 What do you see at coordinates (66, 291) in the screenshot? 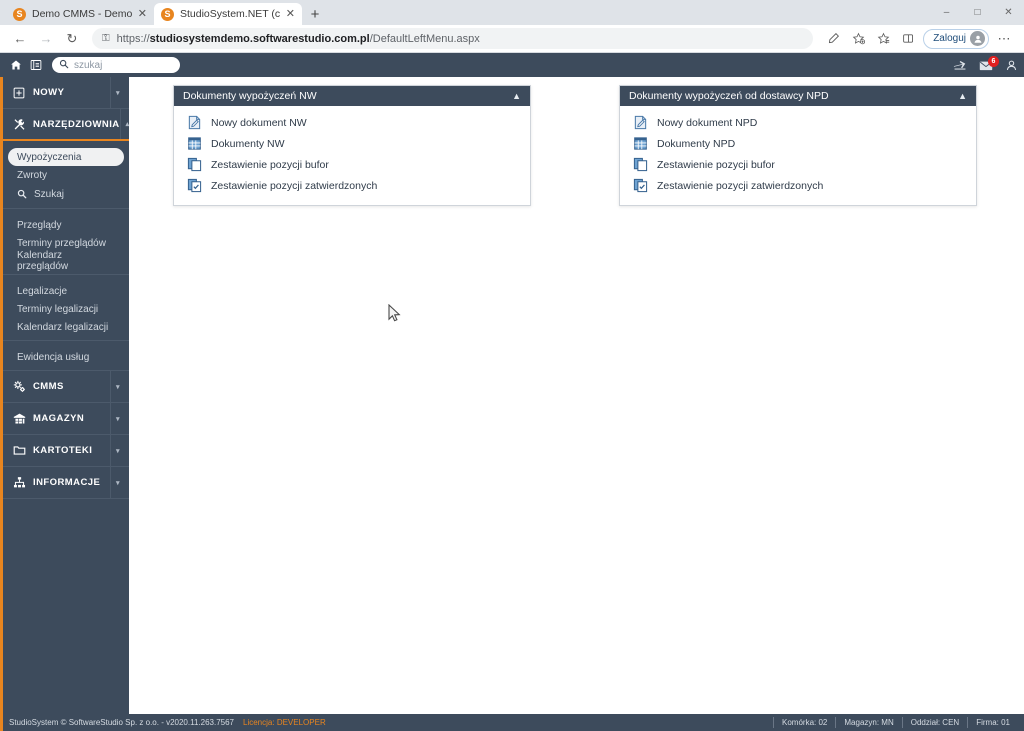
I see `sidebar-item-legalizacje: Legalizacje` at bounding box center [66, 291].